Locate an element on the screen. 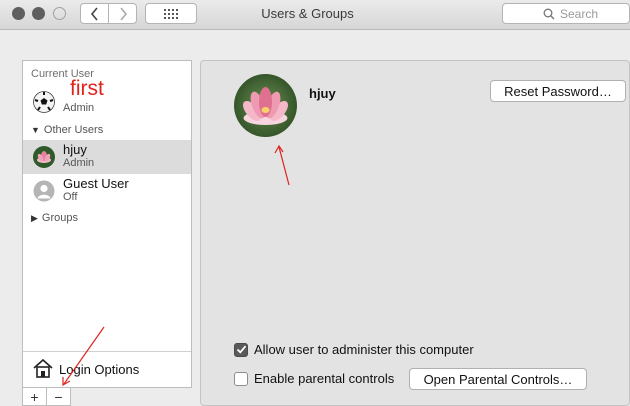 This screenshot has height=406, width=630. login-options-row: Login Options is located at coordinates (107, 369).